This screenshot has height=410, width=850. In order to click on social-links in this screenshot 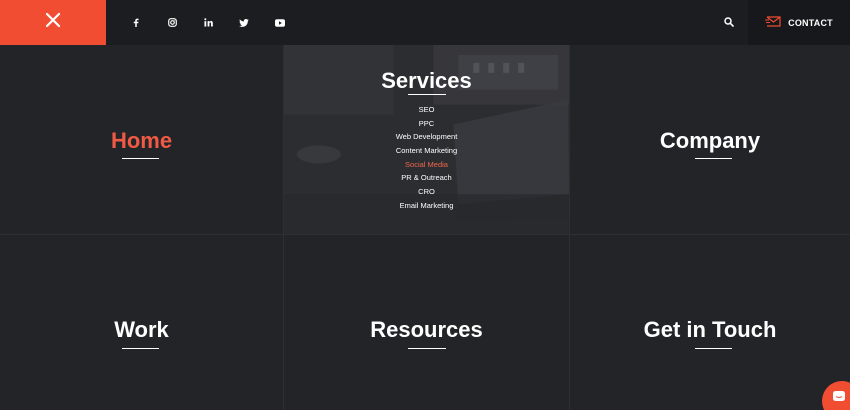, I will do `click(208, 22)`.